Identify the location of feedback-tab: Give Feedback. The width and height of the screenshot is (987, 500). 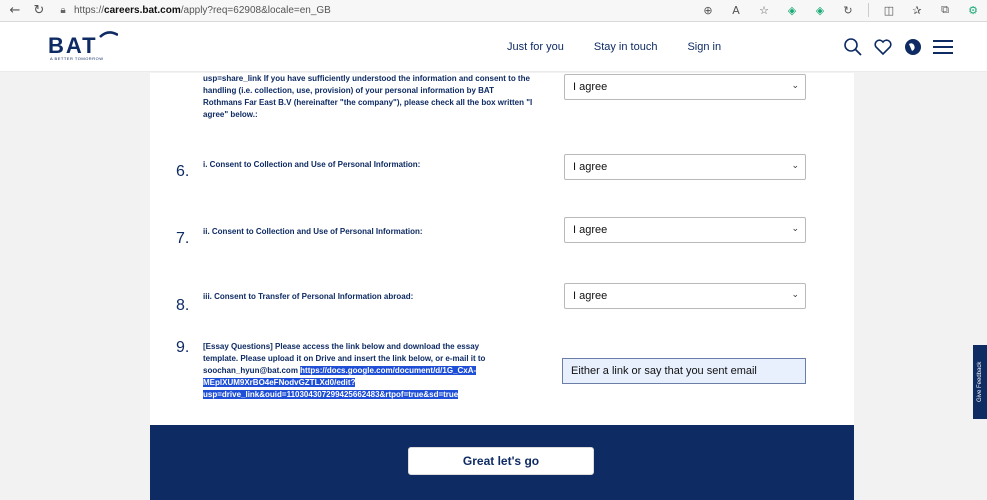
(980, 382).